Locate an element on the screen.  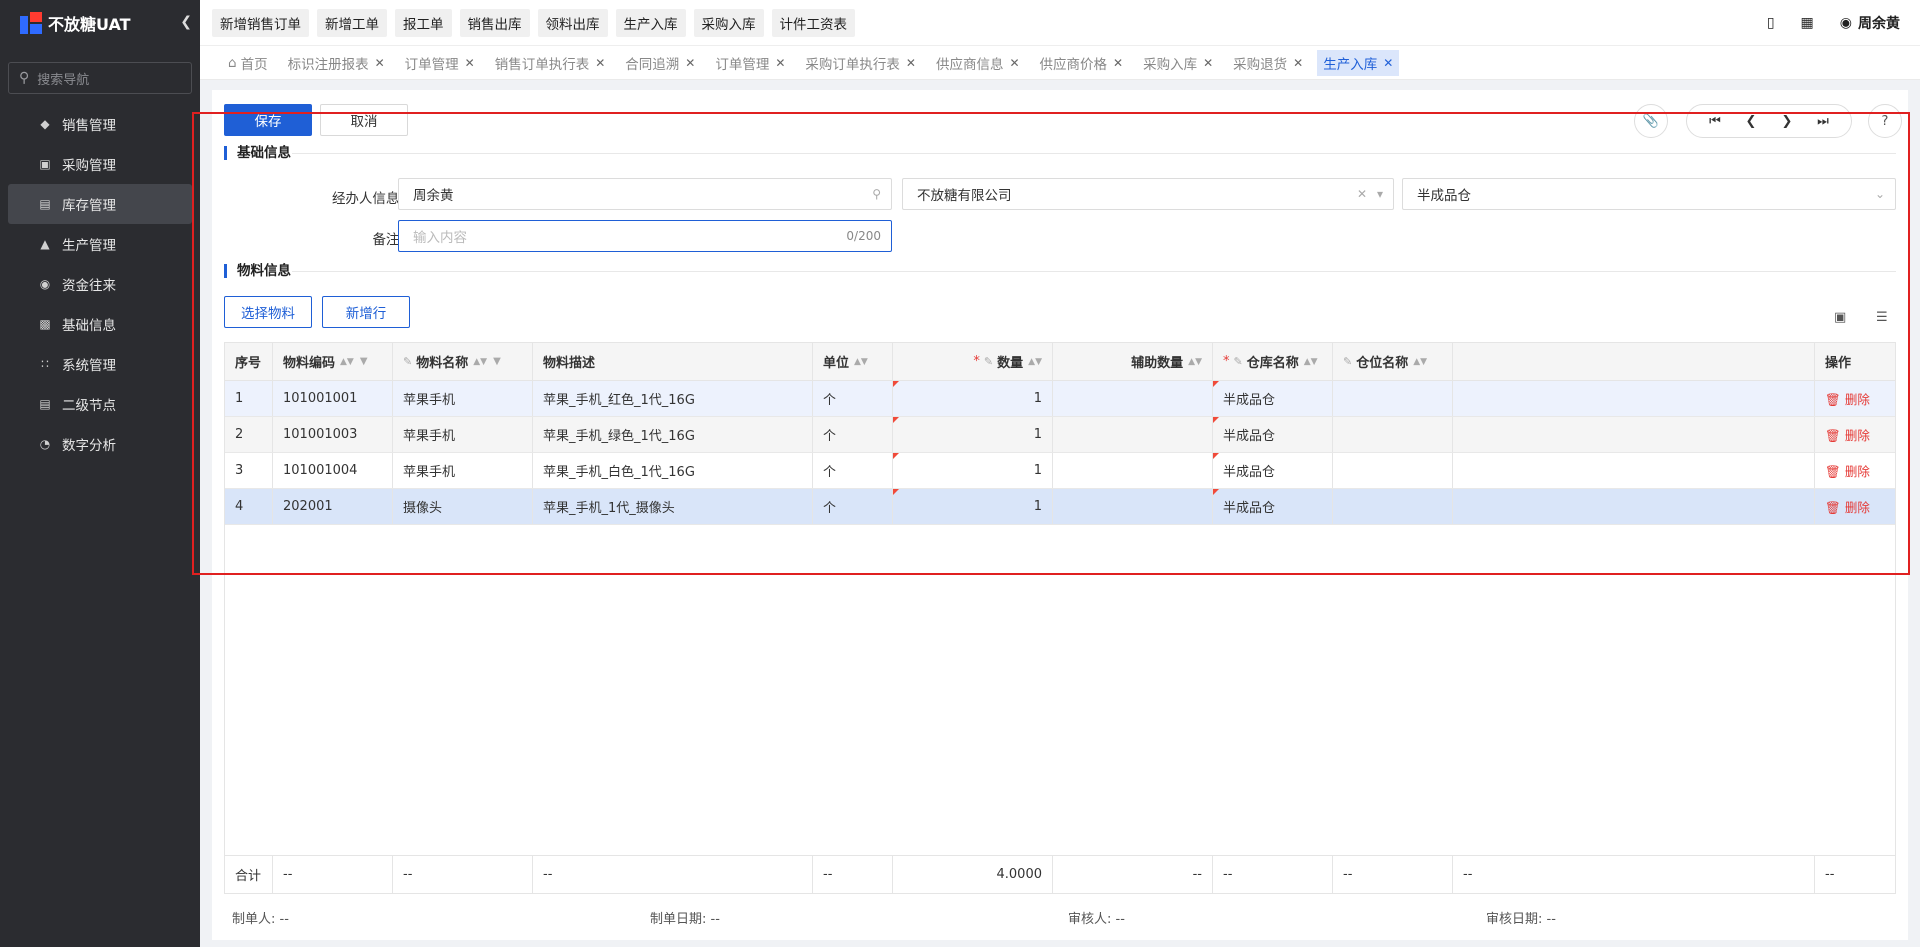
sidebar-item-inventory: ▤ 库存管理 is located at coordinates (100, 204).